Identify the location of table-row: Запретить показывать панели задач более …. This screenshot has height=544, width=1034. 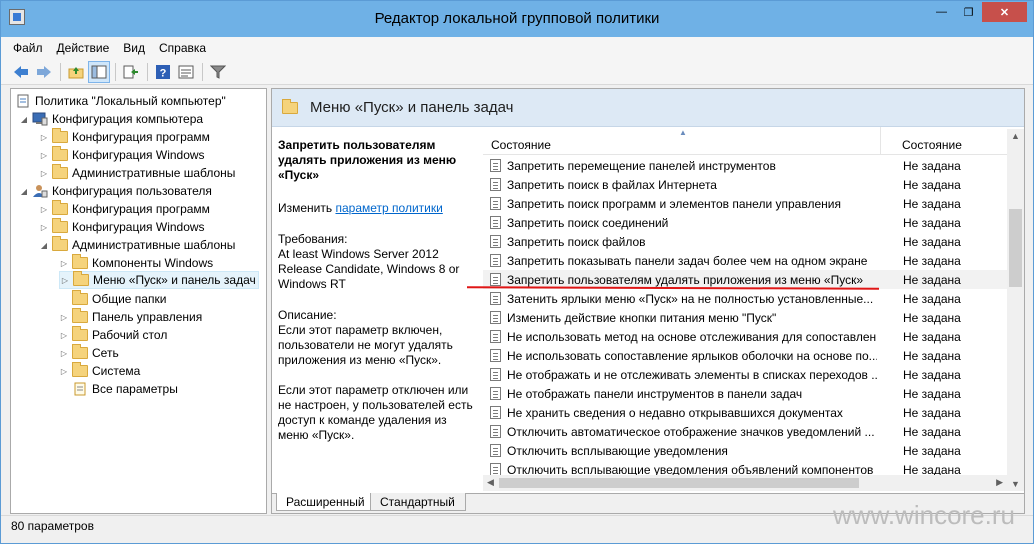
(747, 260).